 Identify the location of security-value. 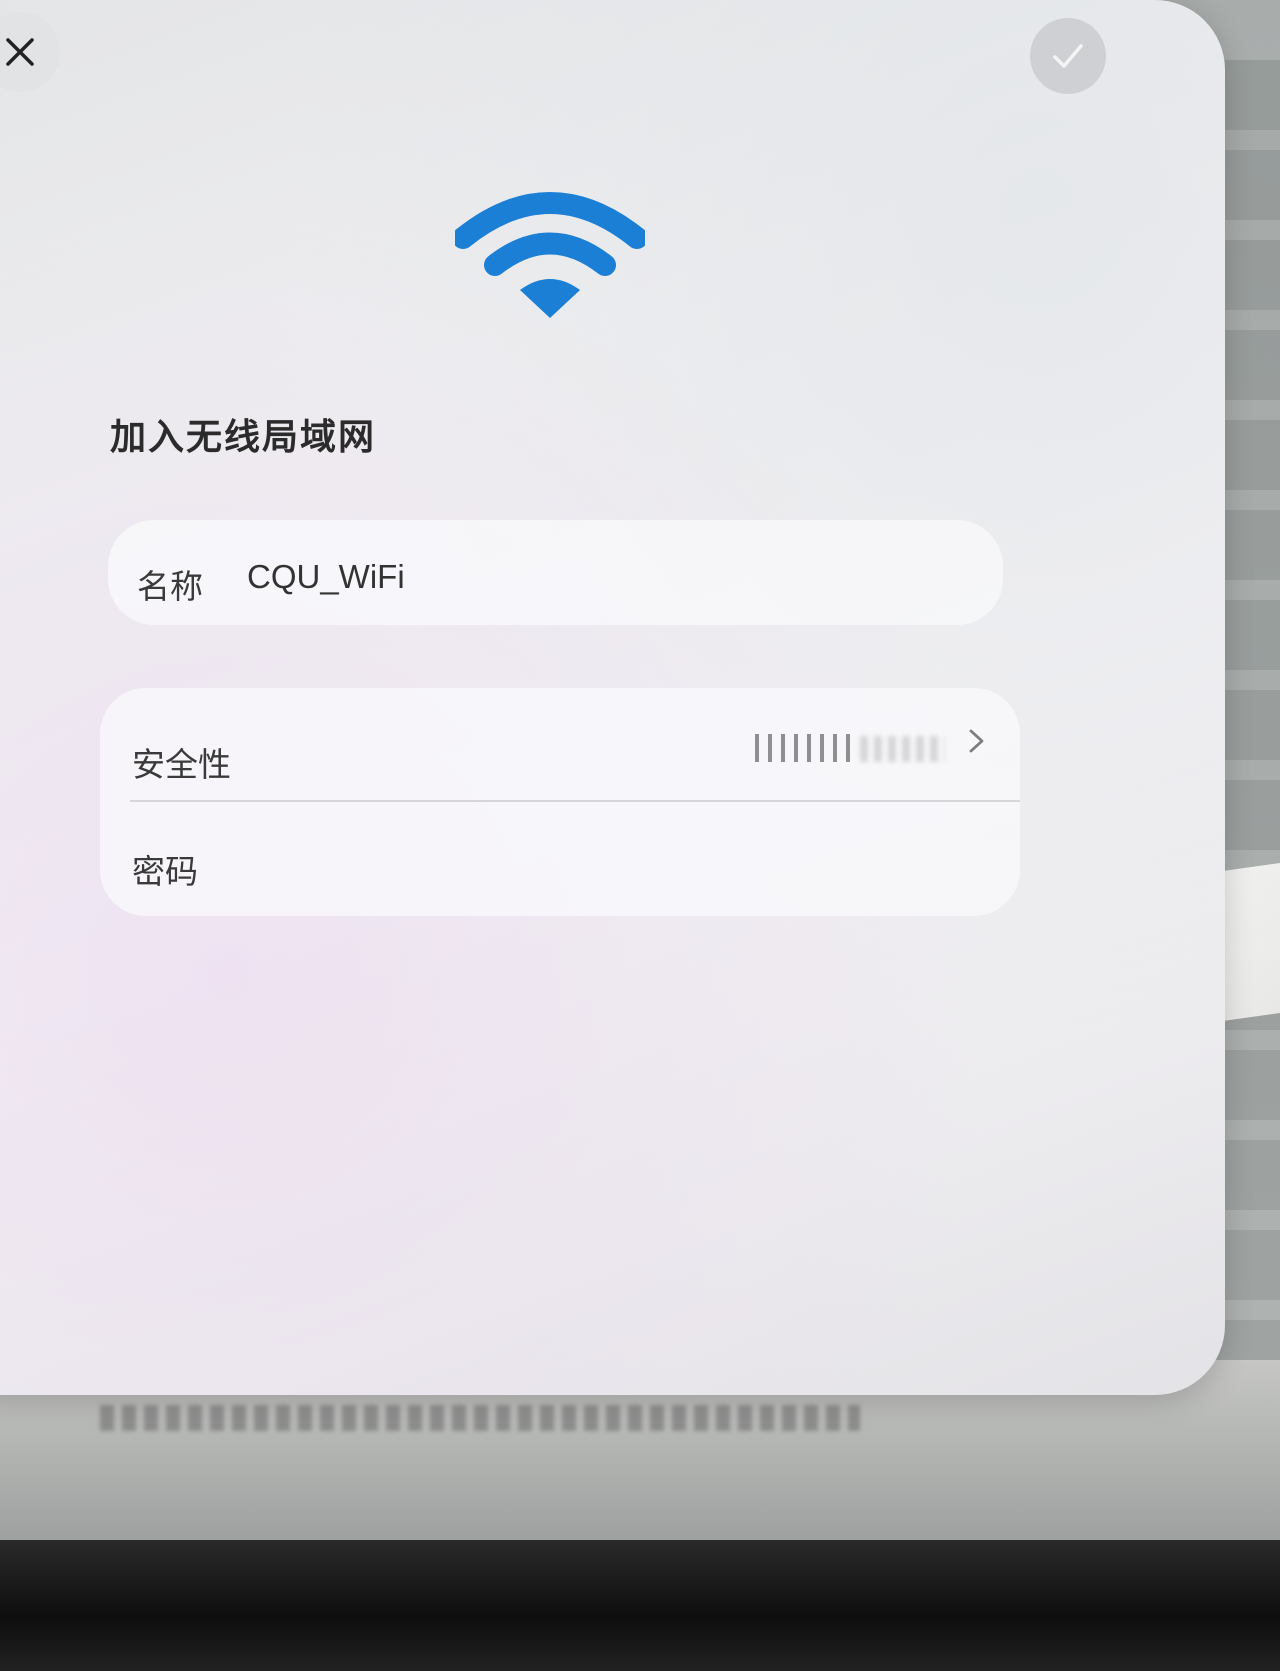
(850, 746).